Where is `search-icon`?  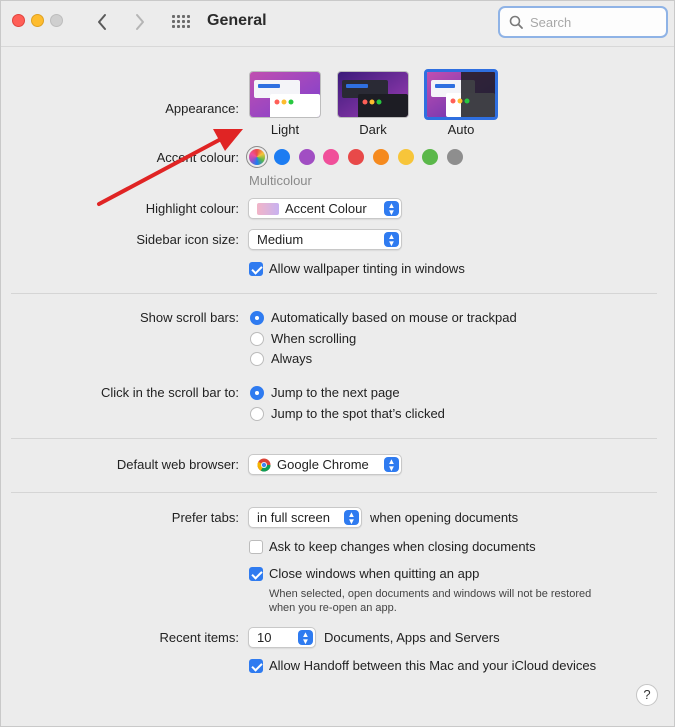
search-icon is located at coordinates (516, 22).